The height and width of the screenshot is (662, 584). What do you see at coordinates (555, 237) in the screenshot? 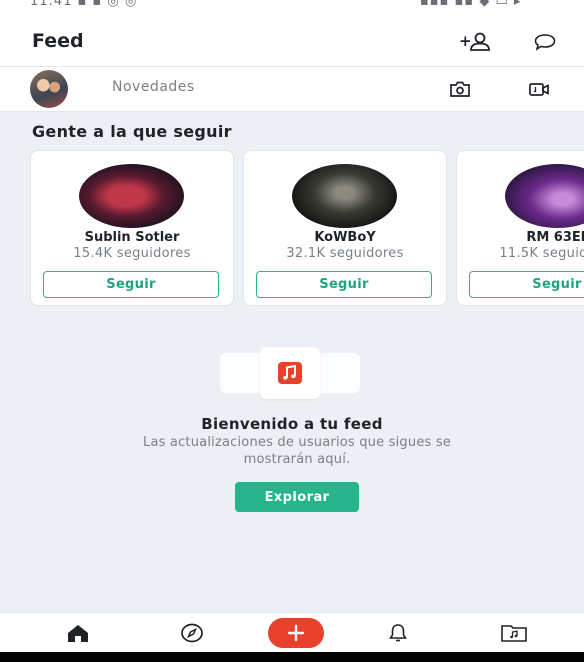
I see `suggestion-name: RM 63Eli` at bounding box center [555, 237].